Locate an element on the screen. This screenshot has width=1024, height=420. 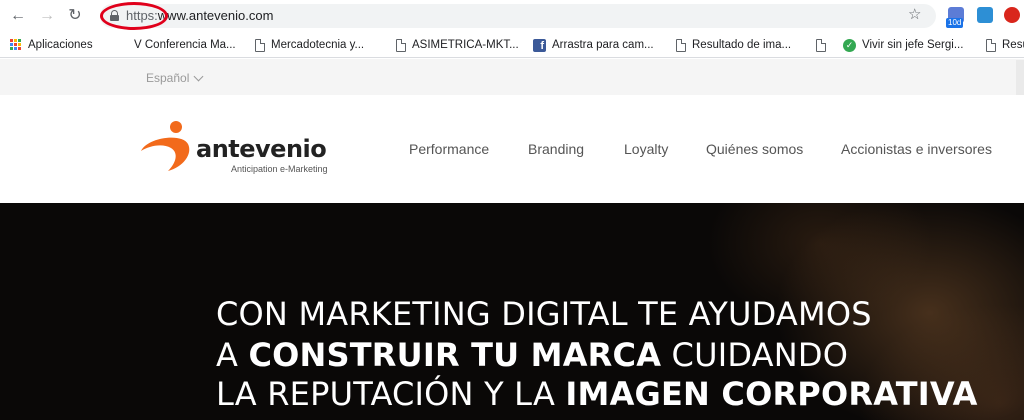
hero-text: A is located at coordinates (232, 355).